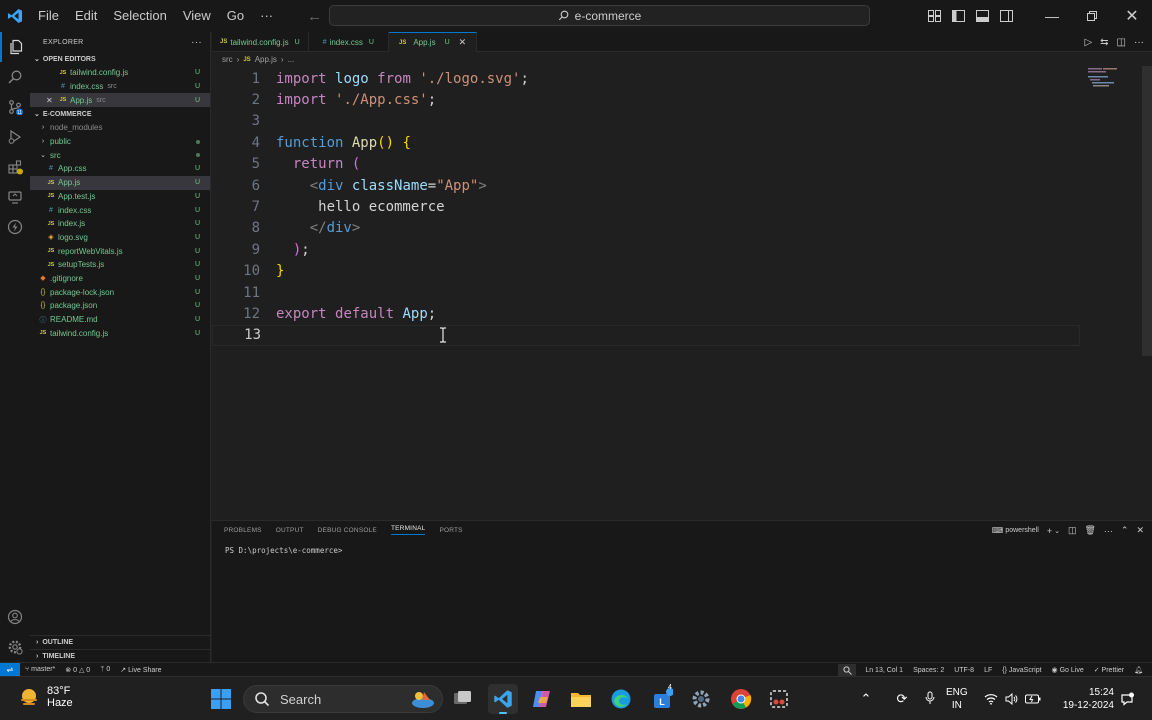 The width and height of the screenshot is (1152, 720). What do you see at coordinates (982, 16) in the screenshot?
I see `toggle-panel-icon` at bounding box center [982, 16].